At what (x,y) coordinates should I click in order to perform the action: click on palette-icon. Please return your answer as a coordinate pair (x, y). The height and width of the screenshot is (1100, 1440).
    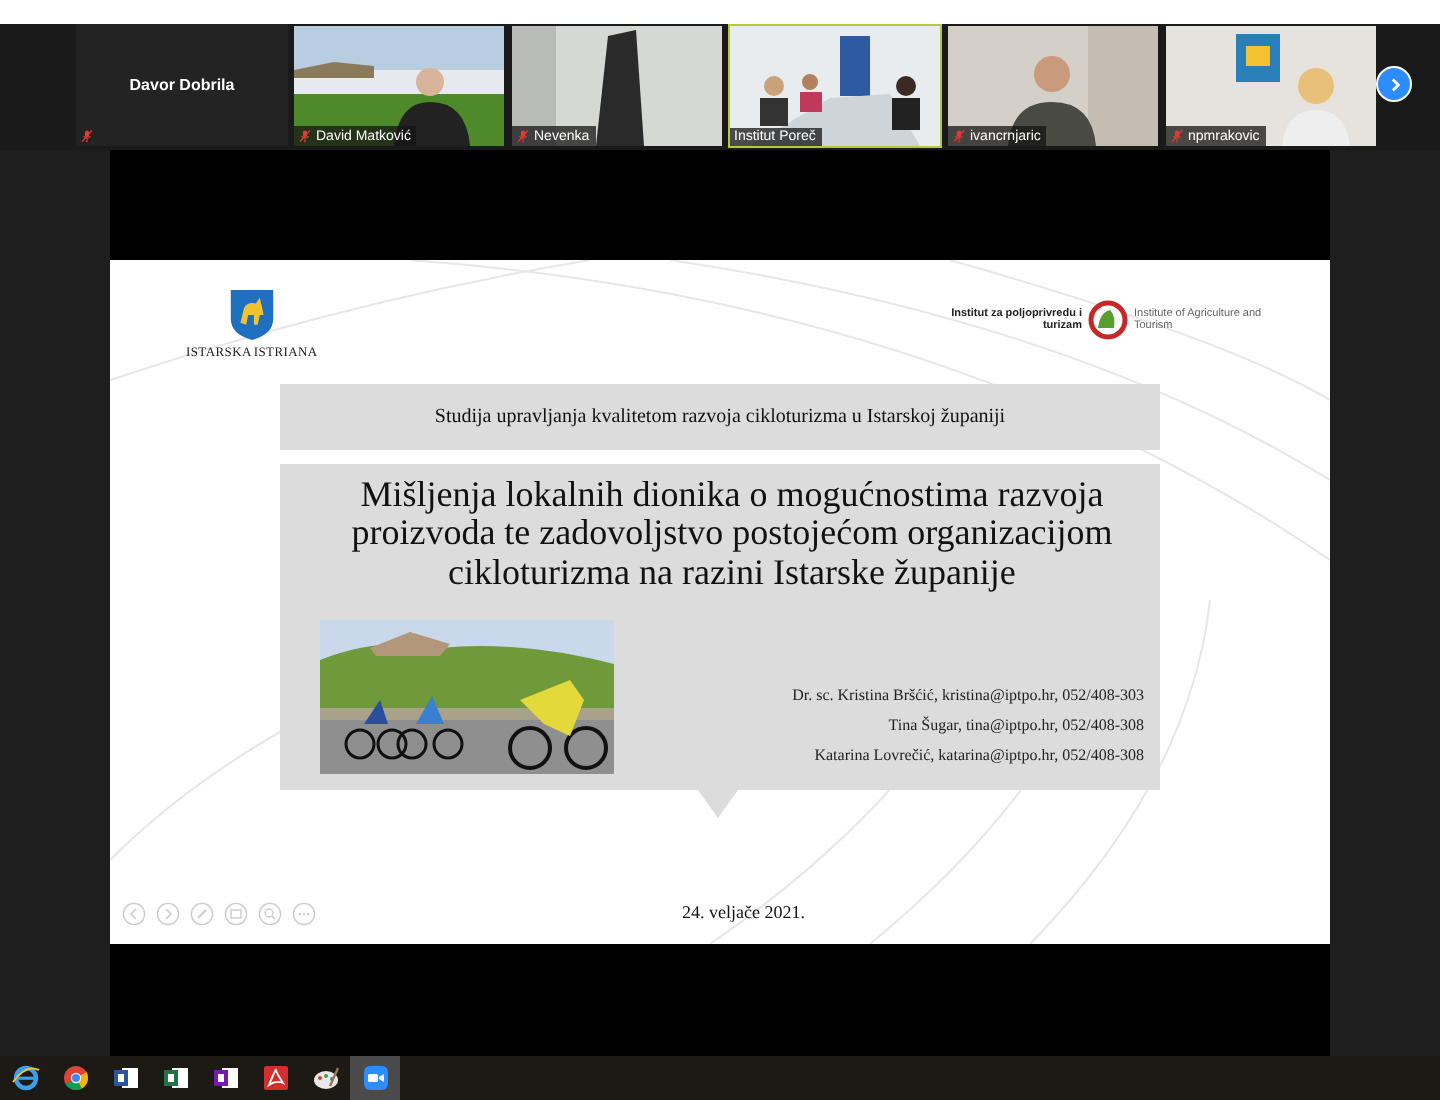
    Looking at the image, I should click on (325, 1078).